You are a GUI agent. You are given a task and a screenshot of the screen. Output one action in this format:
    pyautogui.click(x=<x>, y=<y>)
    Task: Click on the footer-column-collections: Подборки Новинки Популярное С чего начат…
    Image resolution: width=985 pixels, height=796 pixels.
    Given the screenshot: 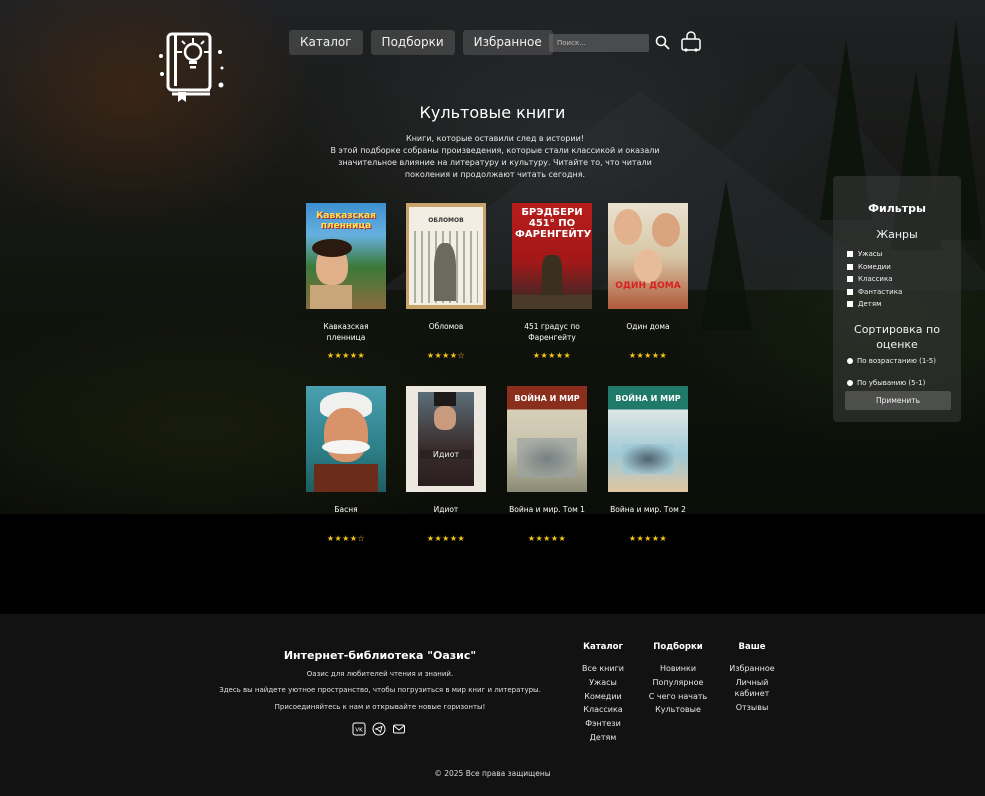 What is the action you would take?
    pyautogui.click(x=678, y=679)
    